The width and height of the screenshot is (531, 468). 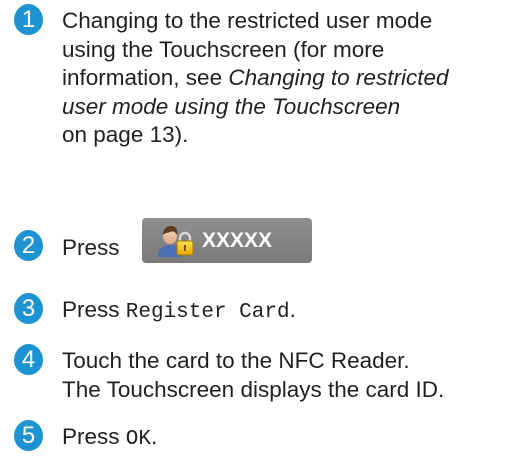 I want to click on step-number-badge: 4, so click(x=28, y=359).